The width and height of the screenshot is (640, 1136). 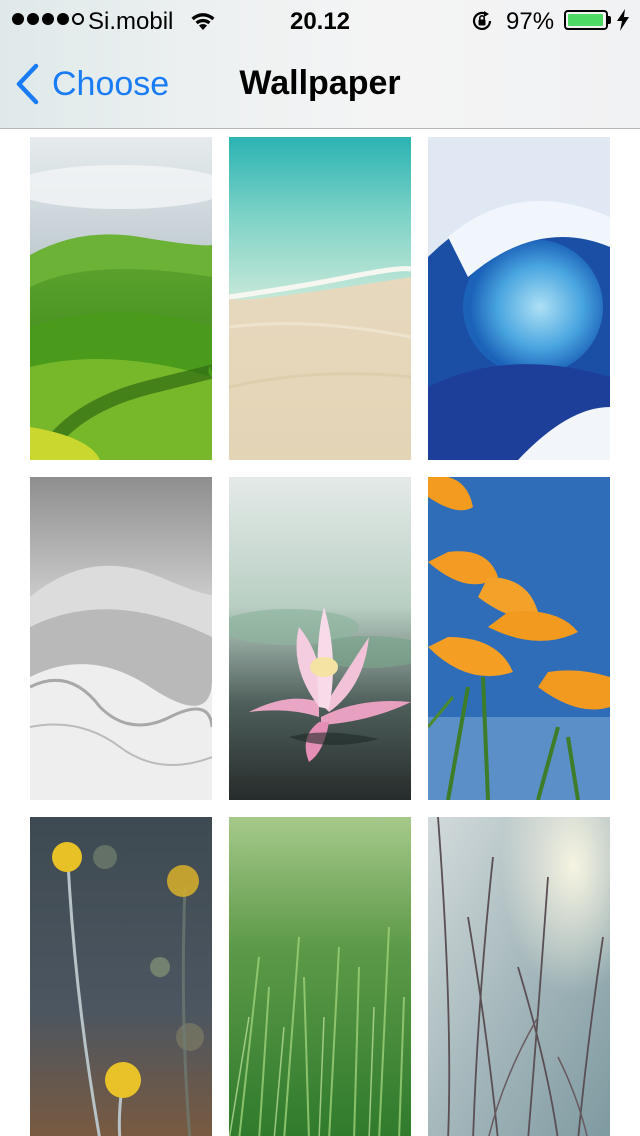 I want to click on top-bar: Si.mobil 20.12 97% Choose Wallpaper, so click(x=320, y=64).